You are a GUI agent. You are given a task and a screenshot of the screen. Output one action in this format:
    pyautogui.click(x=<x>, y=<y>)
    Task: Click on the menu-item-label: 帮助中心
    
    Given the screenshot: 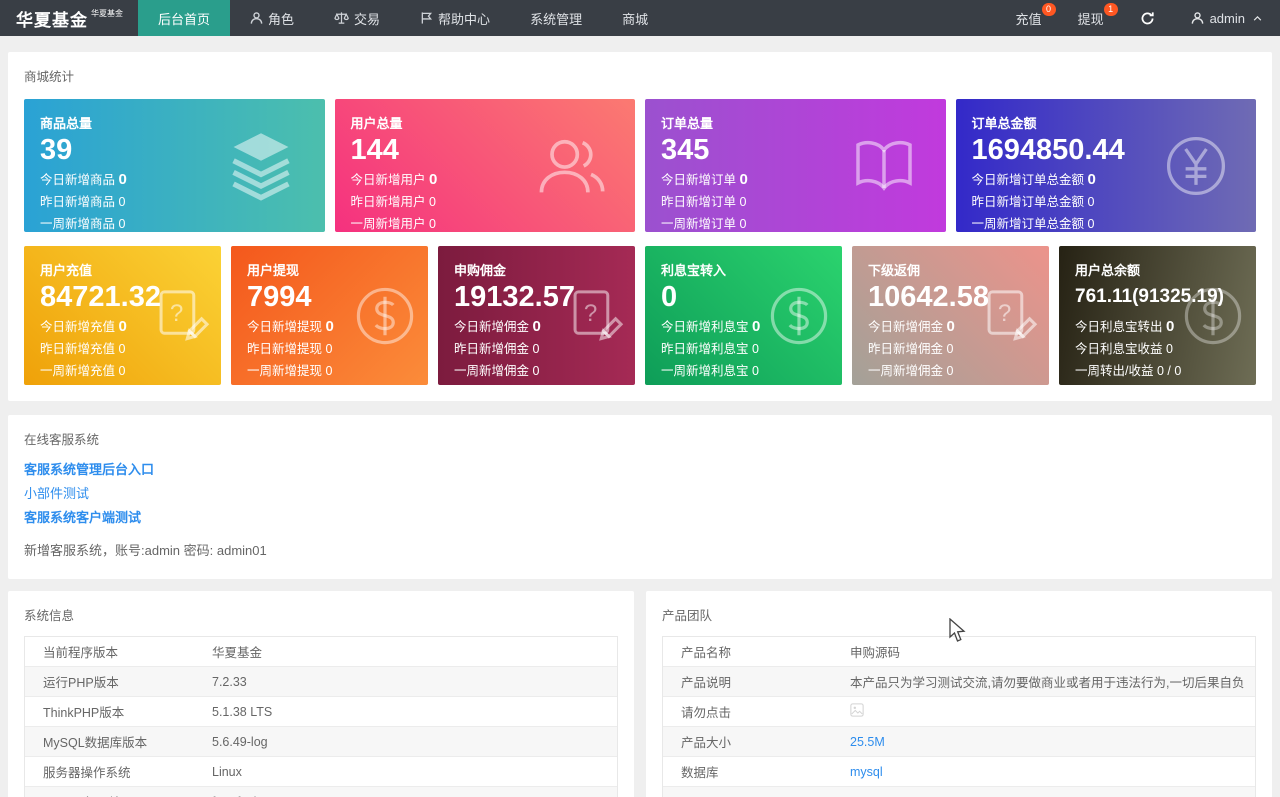 What is the action you would take?
    pyautogui.click(x=464, y=19)
    